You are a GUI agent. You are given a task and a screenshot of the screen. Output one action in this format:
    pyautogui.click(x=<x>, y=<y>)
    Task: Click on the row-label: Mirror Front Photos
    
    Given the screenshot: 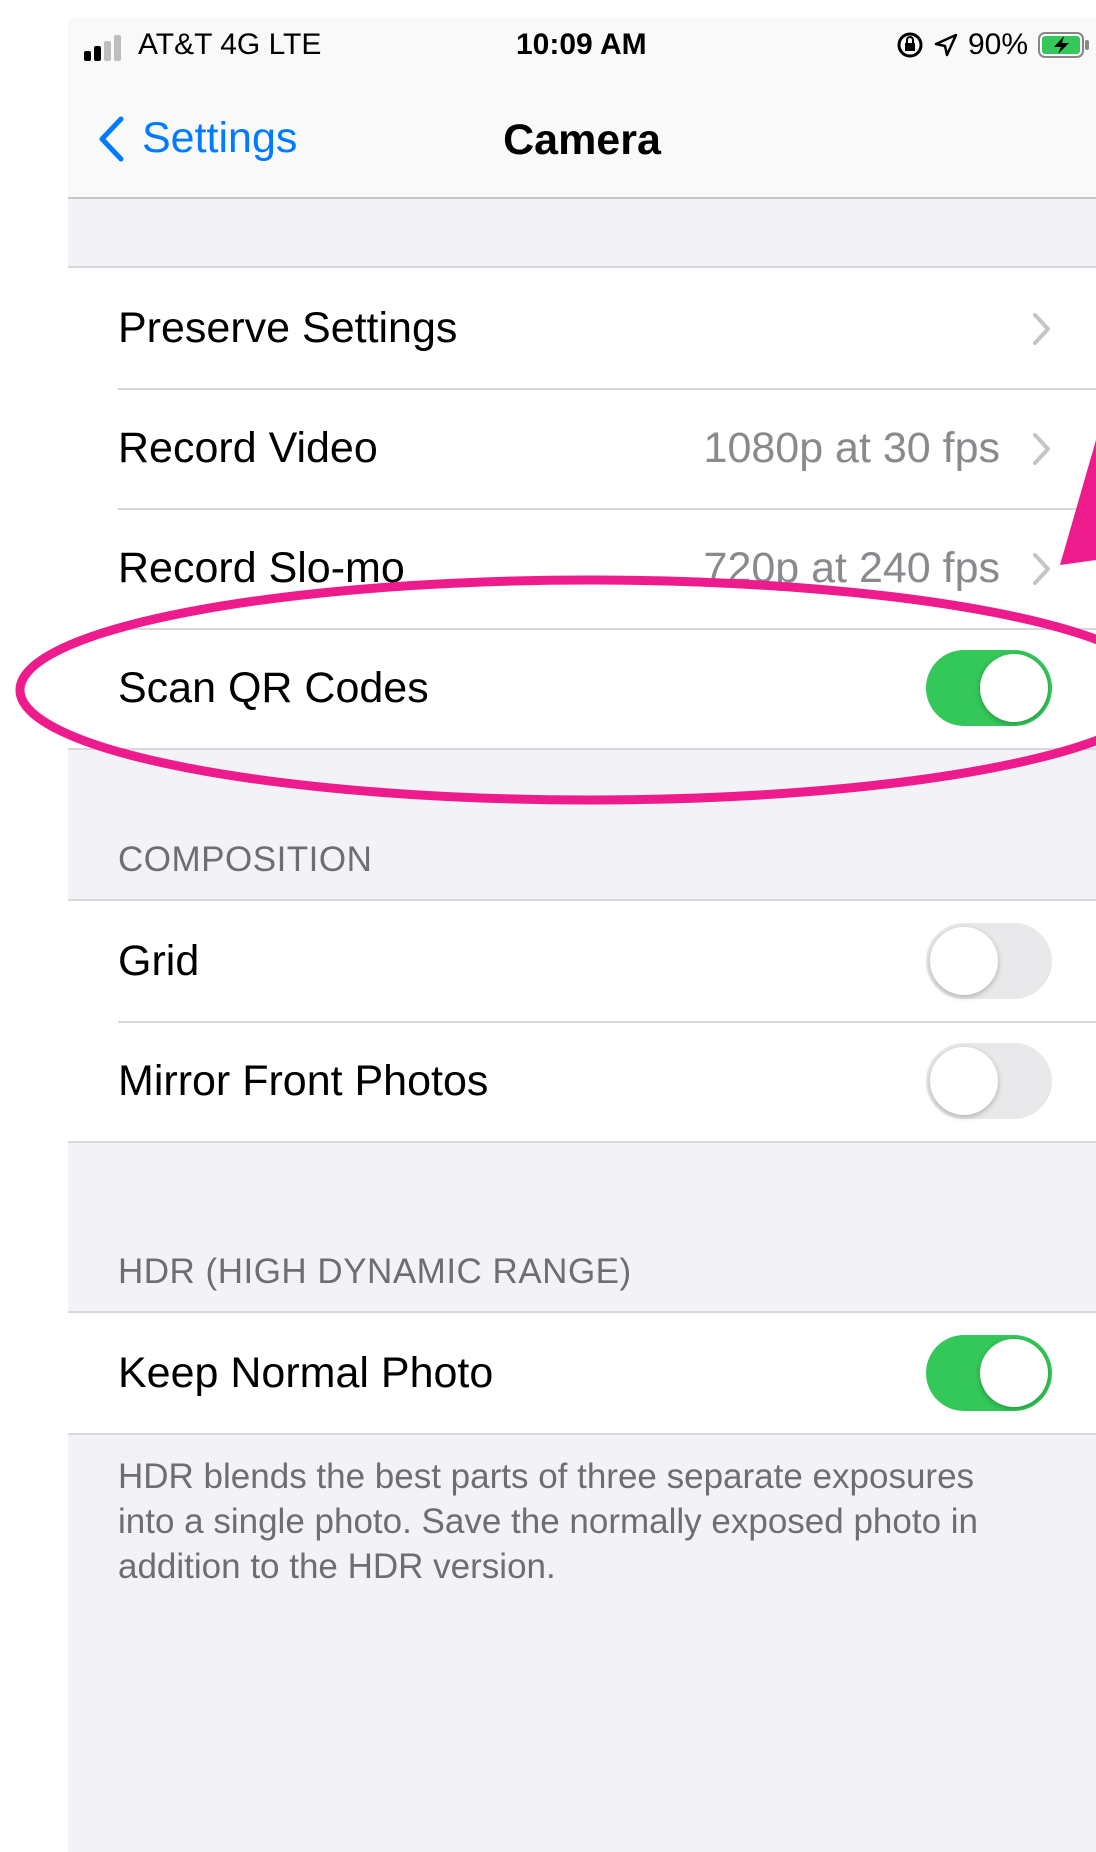 What is the action you would take?
    pyautogui.click(x=303, y=1081)
    